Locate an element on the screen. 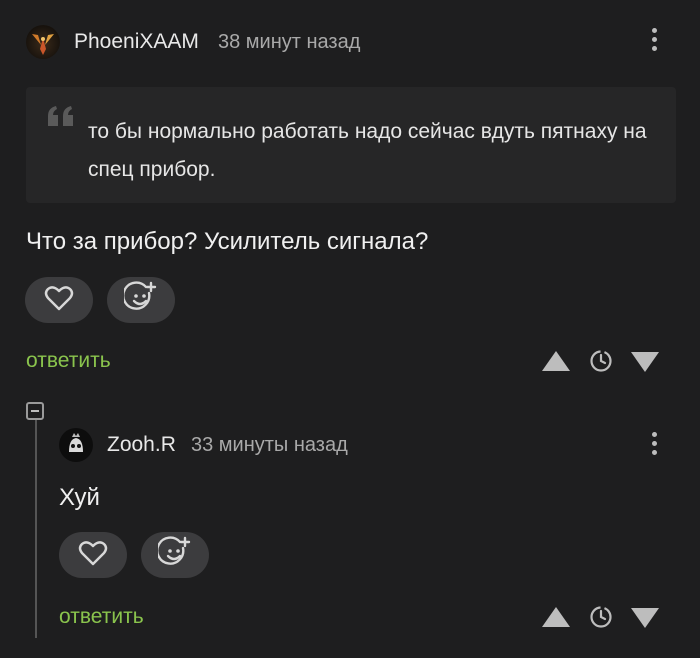 The image size is (700, 658). thread-line is located at coordinates (36, 529).